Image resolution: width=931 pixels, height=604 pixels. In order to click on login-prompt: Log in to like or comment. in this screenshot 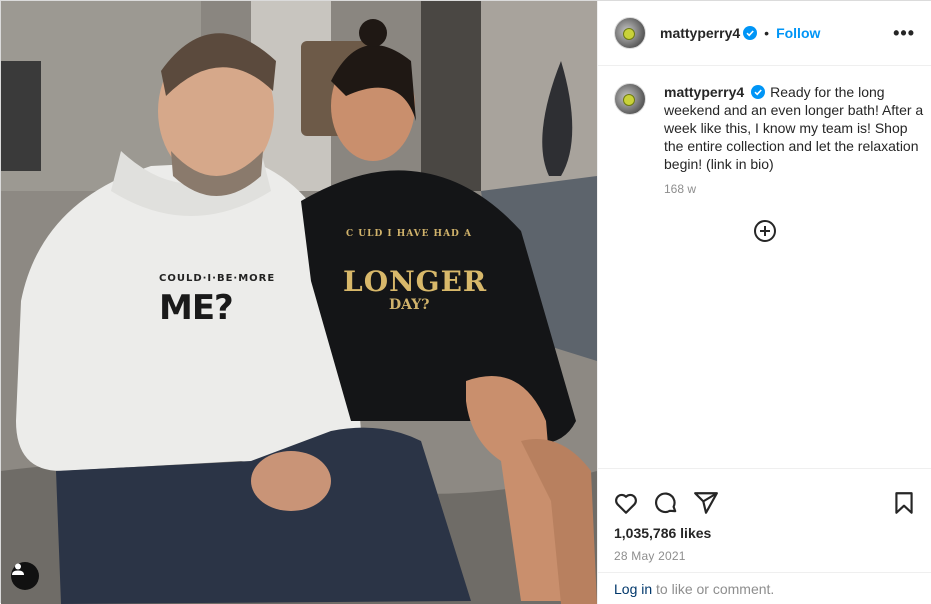, I will do `click(764, 588)`.